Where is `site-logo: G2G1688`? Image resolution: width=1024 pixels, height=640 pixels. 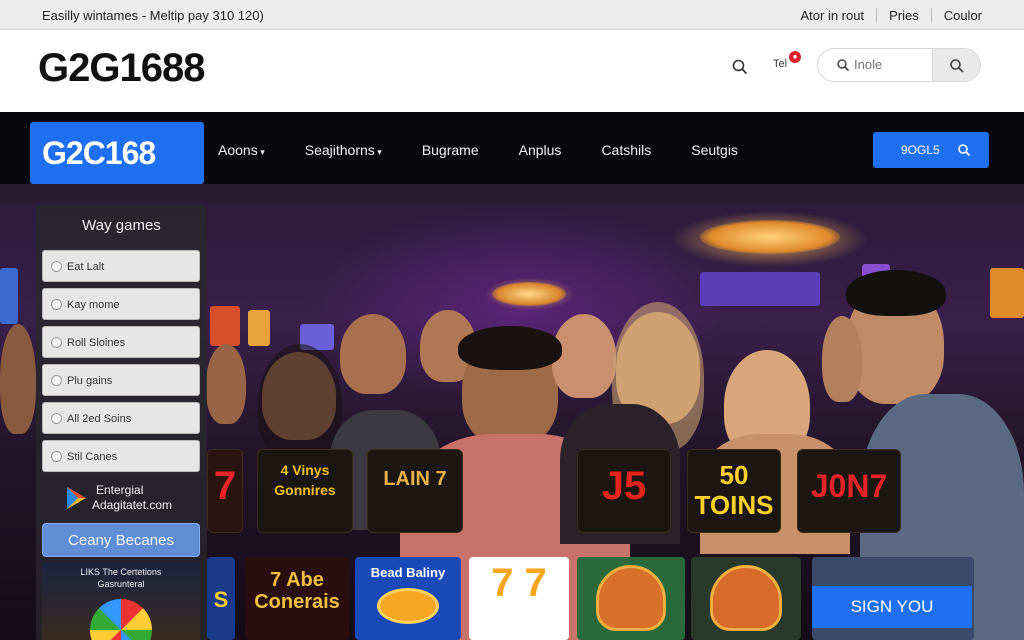
site-logo: G2G1688 is located at coordinates (121, 68).